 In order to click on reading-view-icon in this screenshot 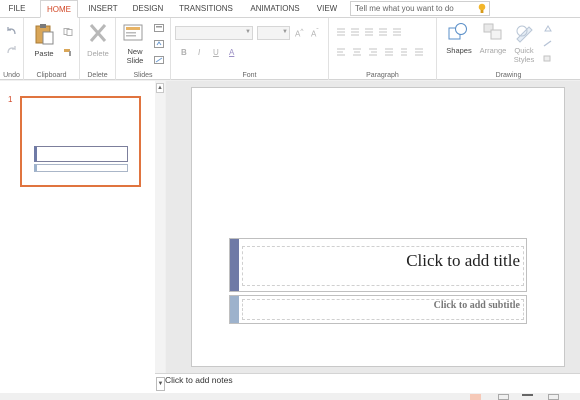, I will do `click(527, 397)`.